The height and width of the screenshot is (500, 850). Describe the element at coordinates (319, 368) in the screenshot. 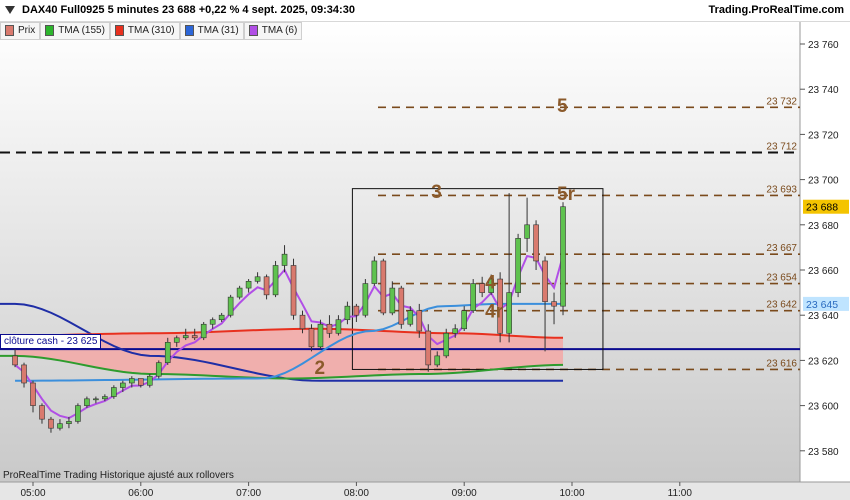

I see `wave-label: 2` at that location.